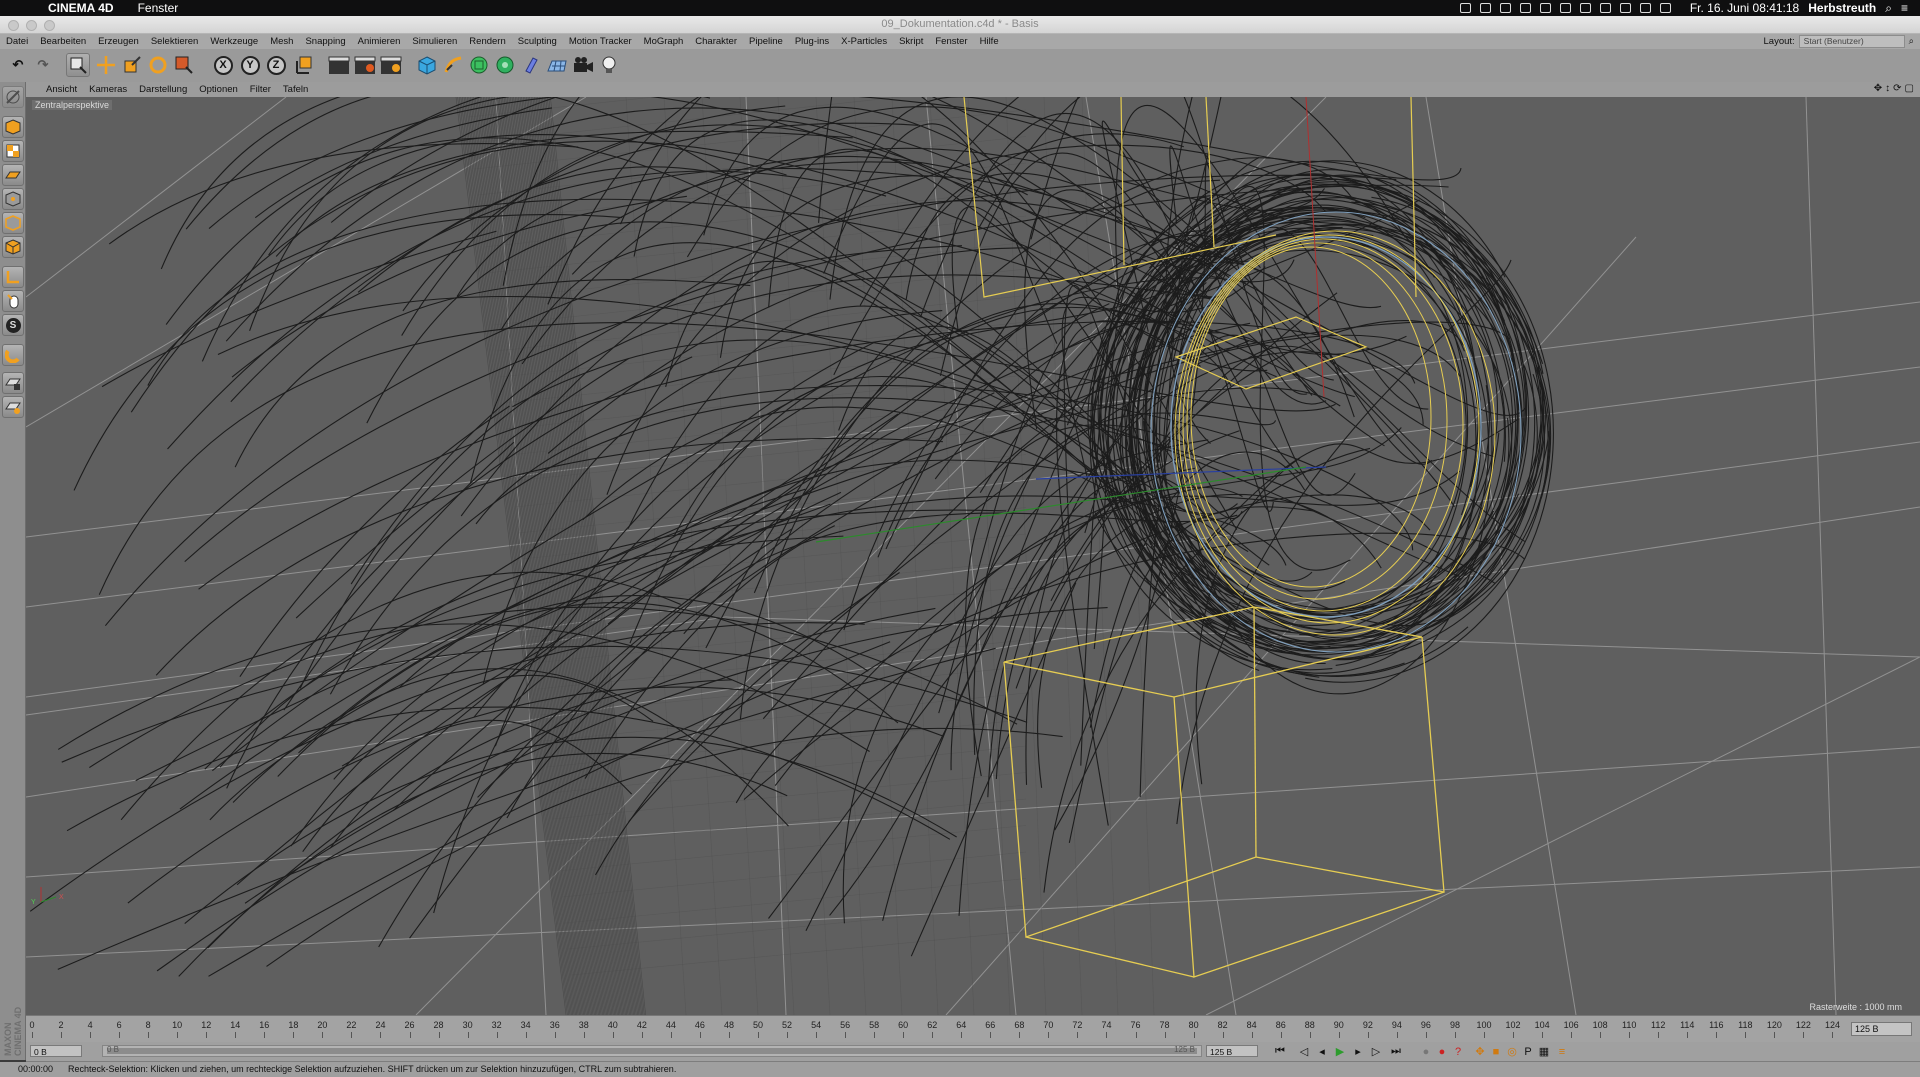 The height and width of the screenshot is (1077, 1920). Describe the element at coordinates (557, 65) in the screenshot. I see `floor-button` at that location.